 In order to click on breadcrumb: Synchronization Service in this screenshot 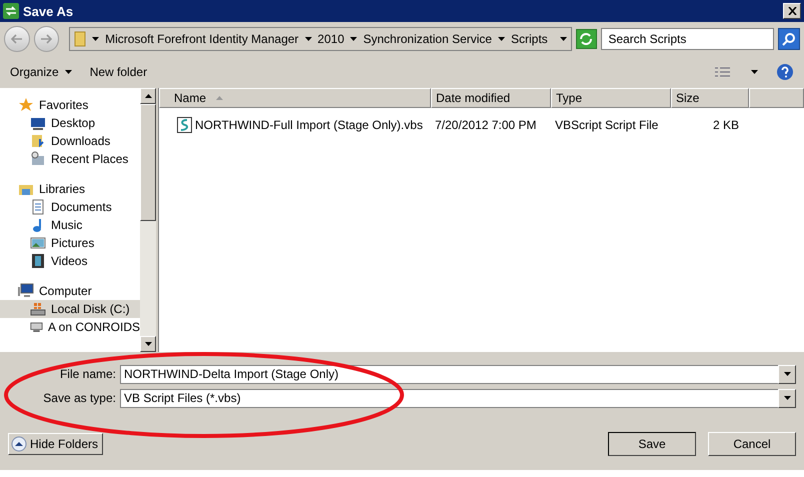, I will do `click(427, 39)`.